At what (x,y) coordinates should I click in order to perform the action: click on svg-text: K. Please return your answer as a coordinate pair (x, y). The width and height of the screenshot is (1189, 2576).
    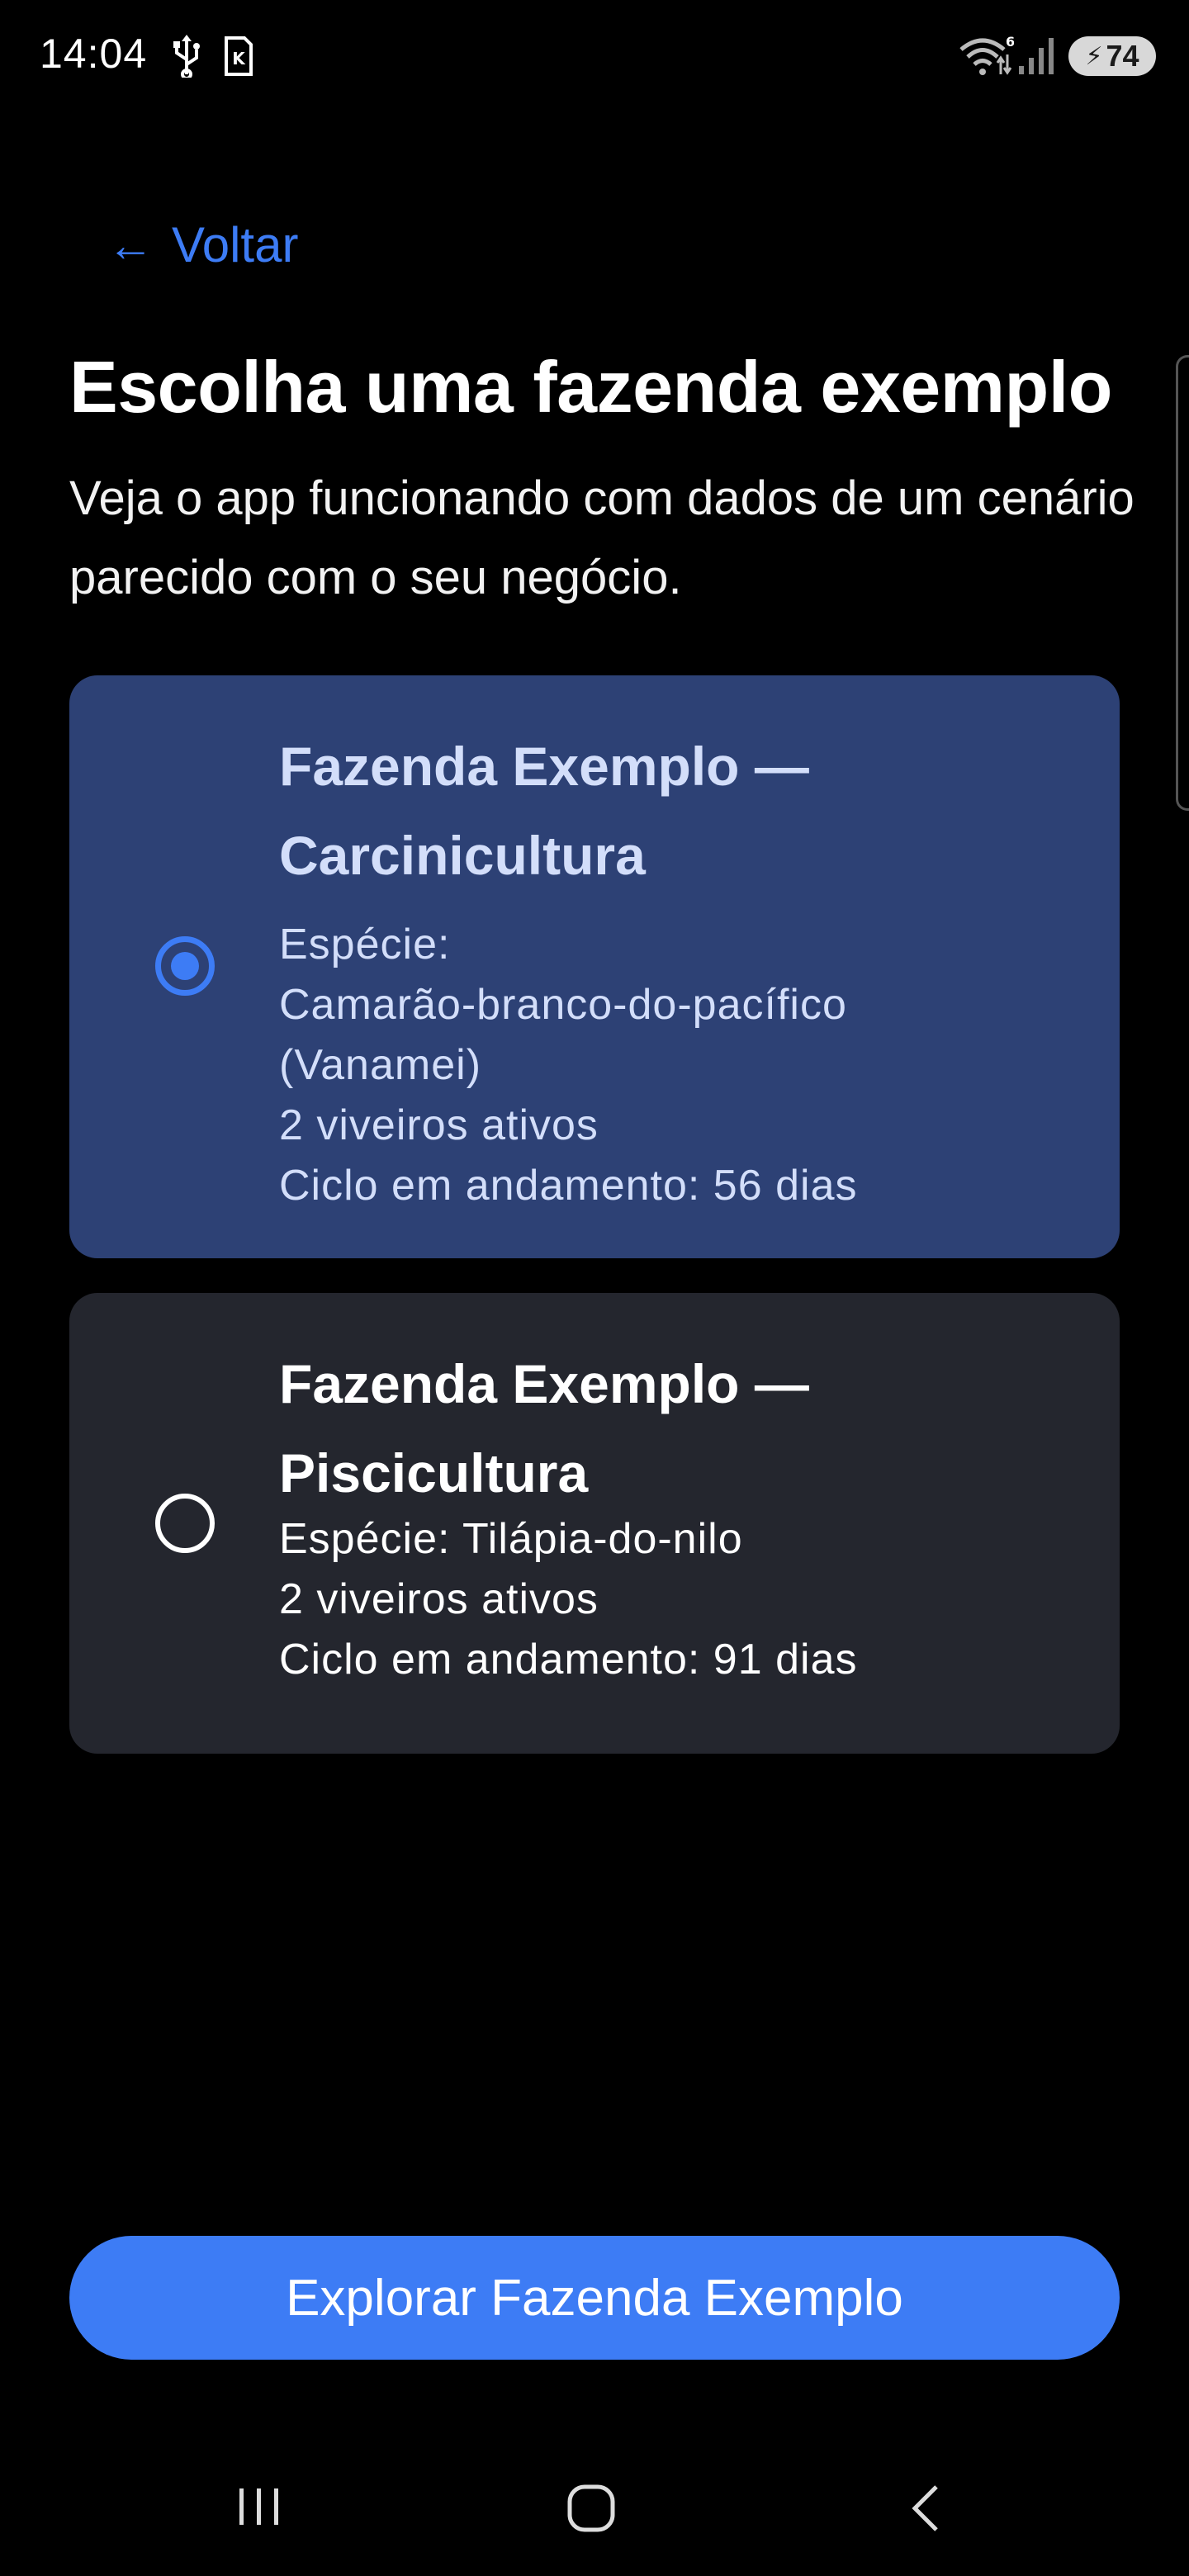
    Looking at the image, I should click on (239, 59).